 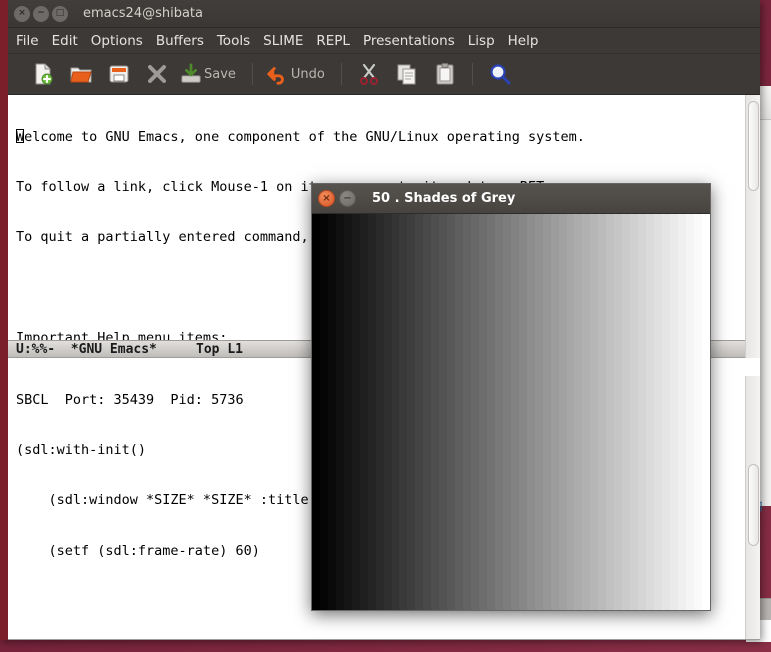 What do you see at coordinates (27, 41) in the screenshot?
I see `menu-item-file: File` at bounding box center [27, 41].